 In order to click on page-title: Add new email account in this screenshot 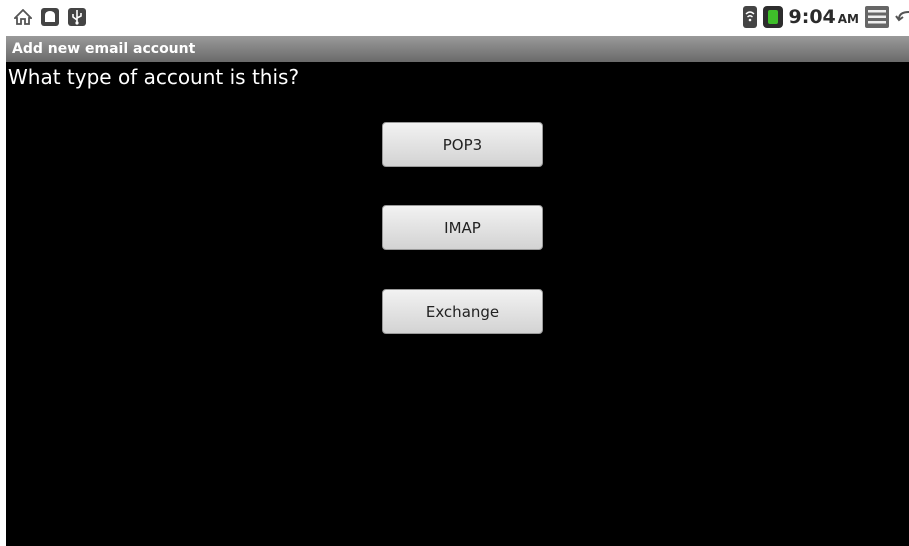, I will do `click(104, 49)`.